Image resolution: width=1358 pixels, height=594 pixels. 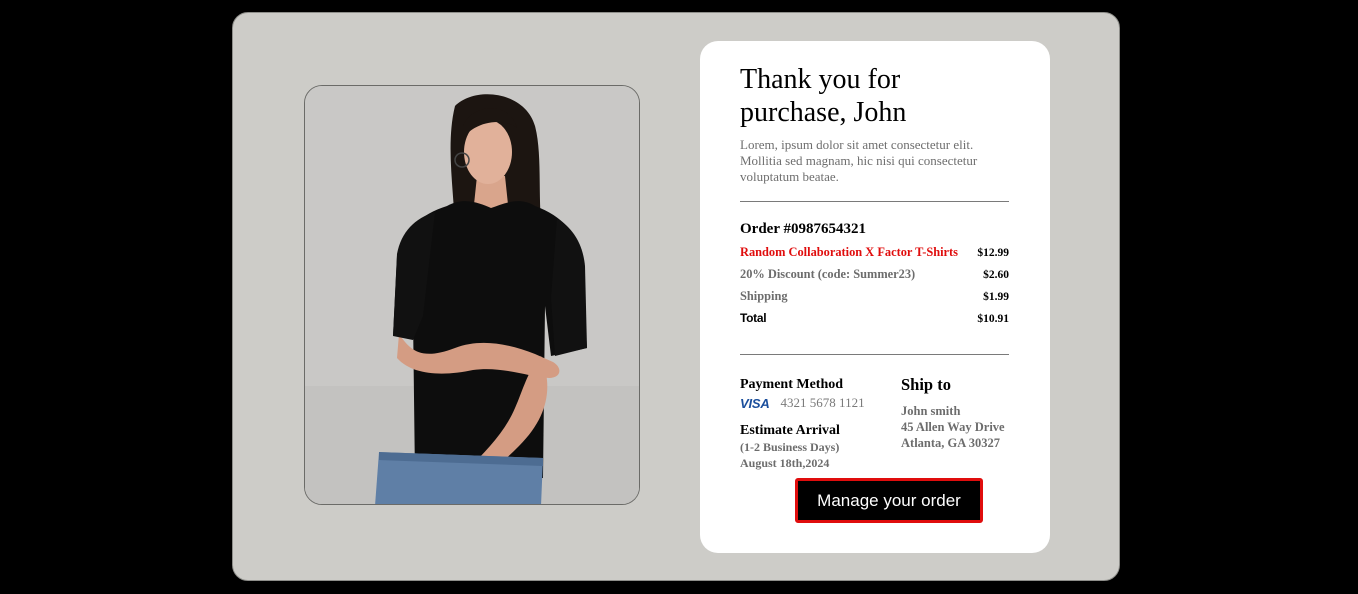 I want to click on line-item-total: Total $10.91, so click(x=874, y=319).